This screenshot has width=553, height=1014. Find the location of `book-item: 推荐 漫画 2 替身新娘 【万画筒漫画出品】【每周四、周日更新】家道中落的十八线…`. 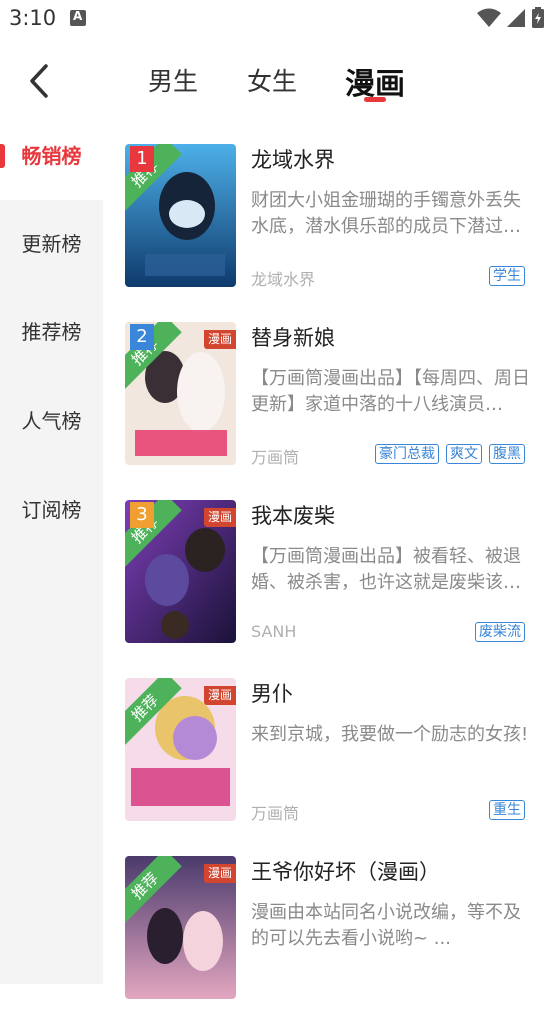

book-item: 推荐 漫画 2 替身新娘 【万画筒漫画出品】【每周四、周日更新】家道中落的十八线… is located at coordinates (328, 391).